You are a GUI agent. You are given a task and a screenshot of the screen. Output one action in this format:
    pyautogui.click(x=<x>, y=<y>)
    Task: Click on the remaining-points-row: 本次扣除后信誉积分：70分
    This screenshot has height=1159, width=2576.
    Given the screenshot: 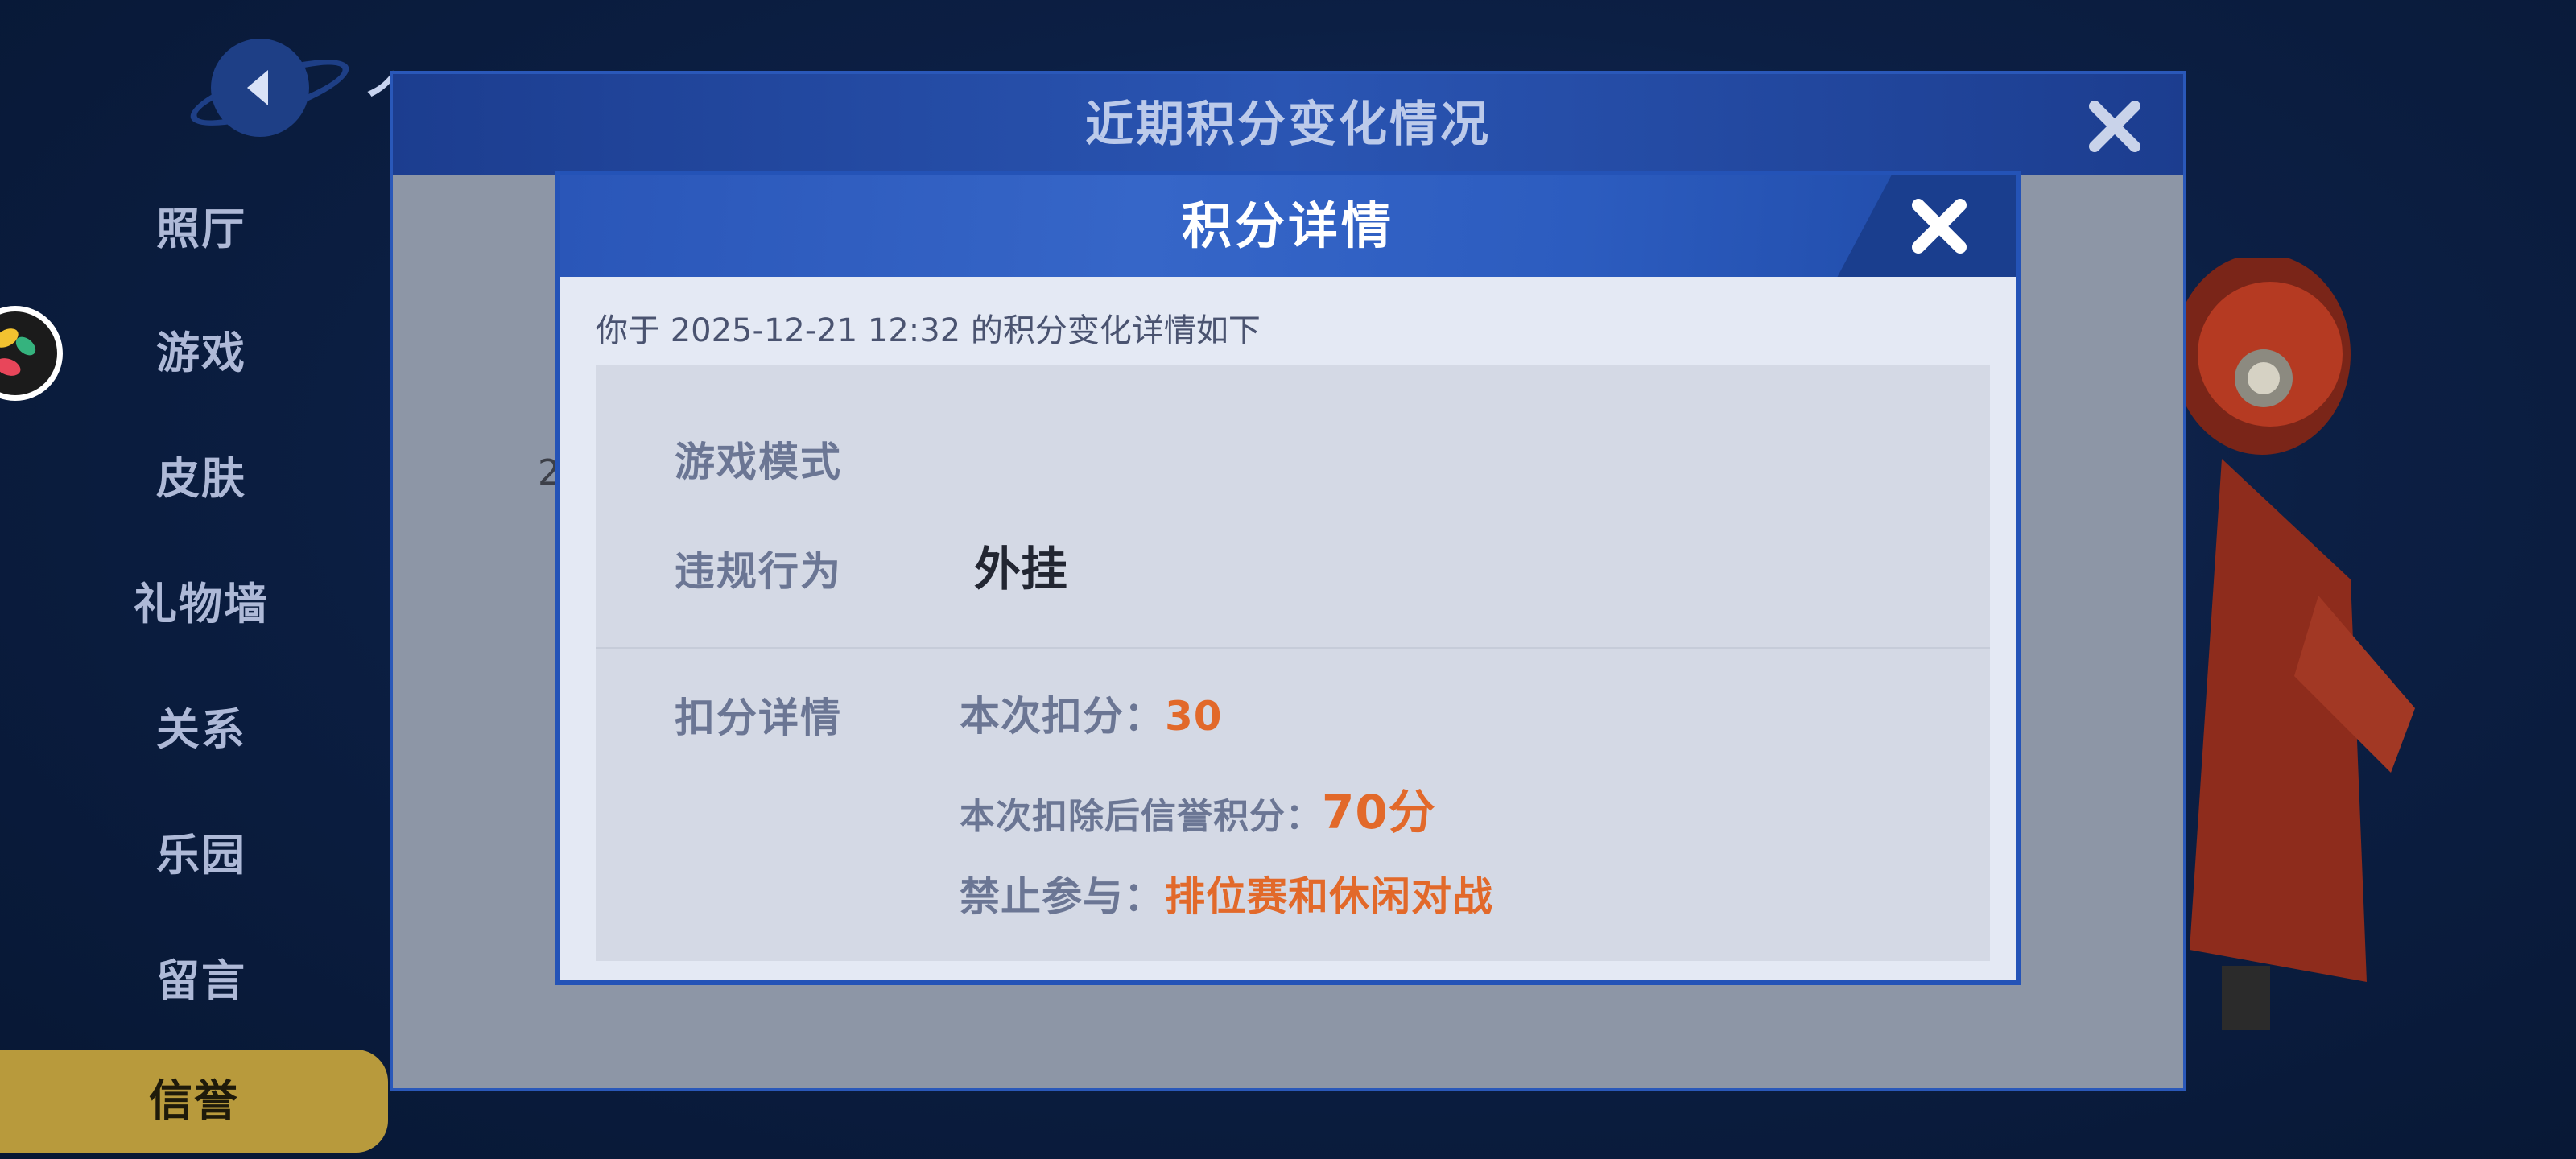 What is the action you would take?
    pyautogui.click(x=1198, y=808)
    